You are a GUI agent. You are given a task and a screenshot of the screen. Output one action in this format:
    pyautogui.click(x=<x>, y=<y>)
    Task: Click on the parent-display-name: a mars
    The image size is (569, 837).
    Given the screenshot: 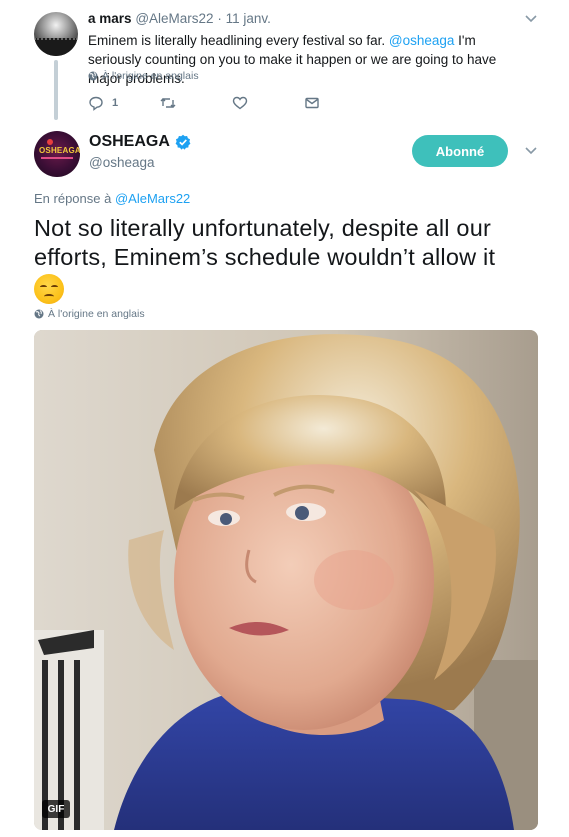 What is the action you would take?
    pyautogui.click(x=110, y=18)
    